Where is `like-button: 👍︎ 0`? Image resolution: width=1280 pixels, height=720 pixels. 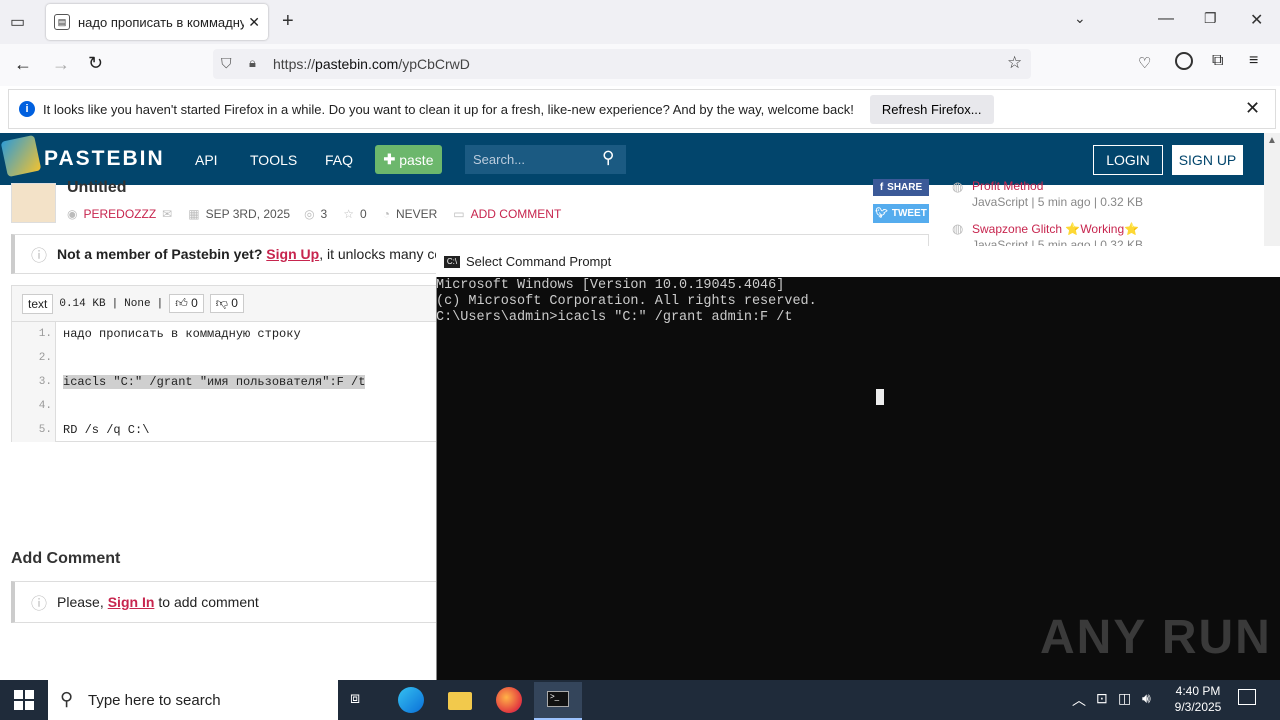
like-button: 👍︎ 0 is located at coordinates (186, 303).